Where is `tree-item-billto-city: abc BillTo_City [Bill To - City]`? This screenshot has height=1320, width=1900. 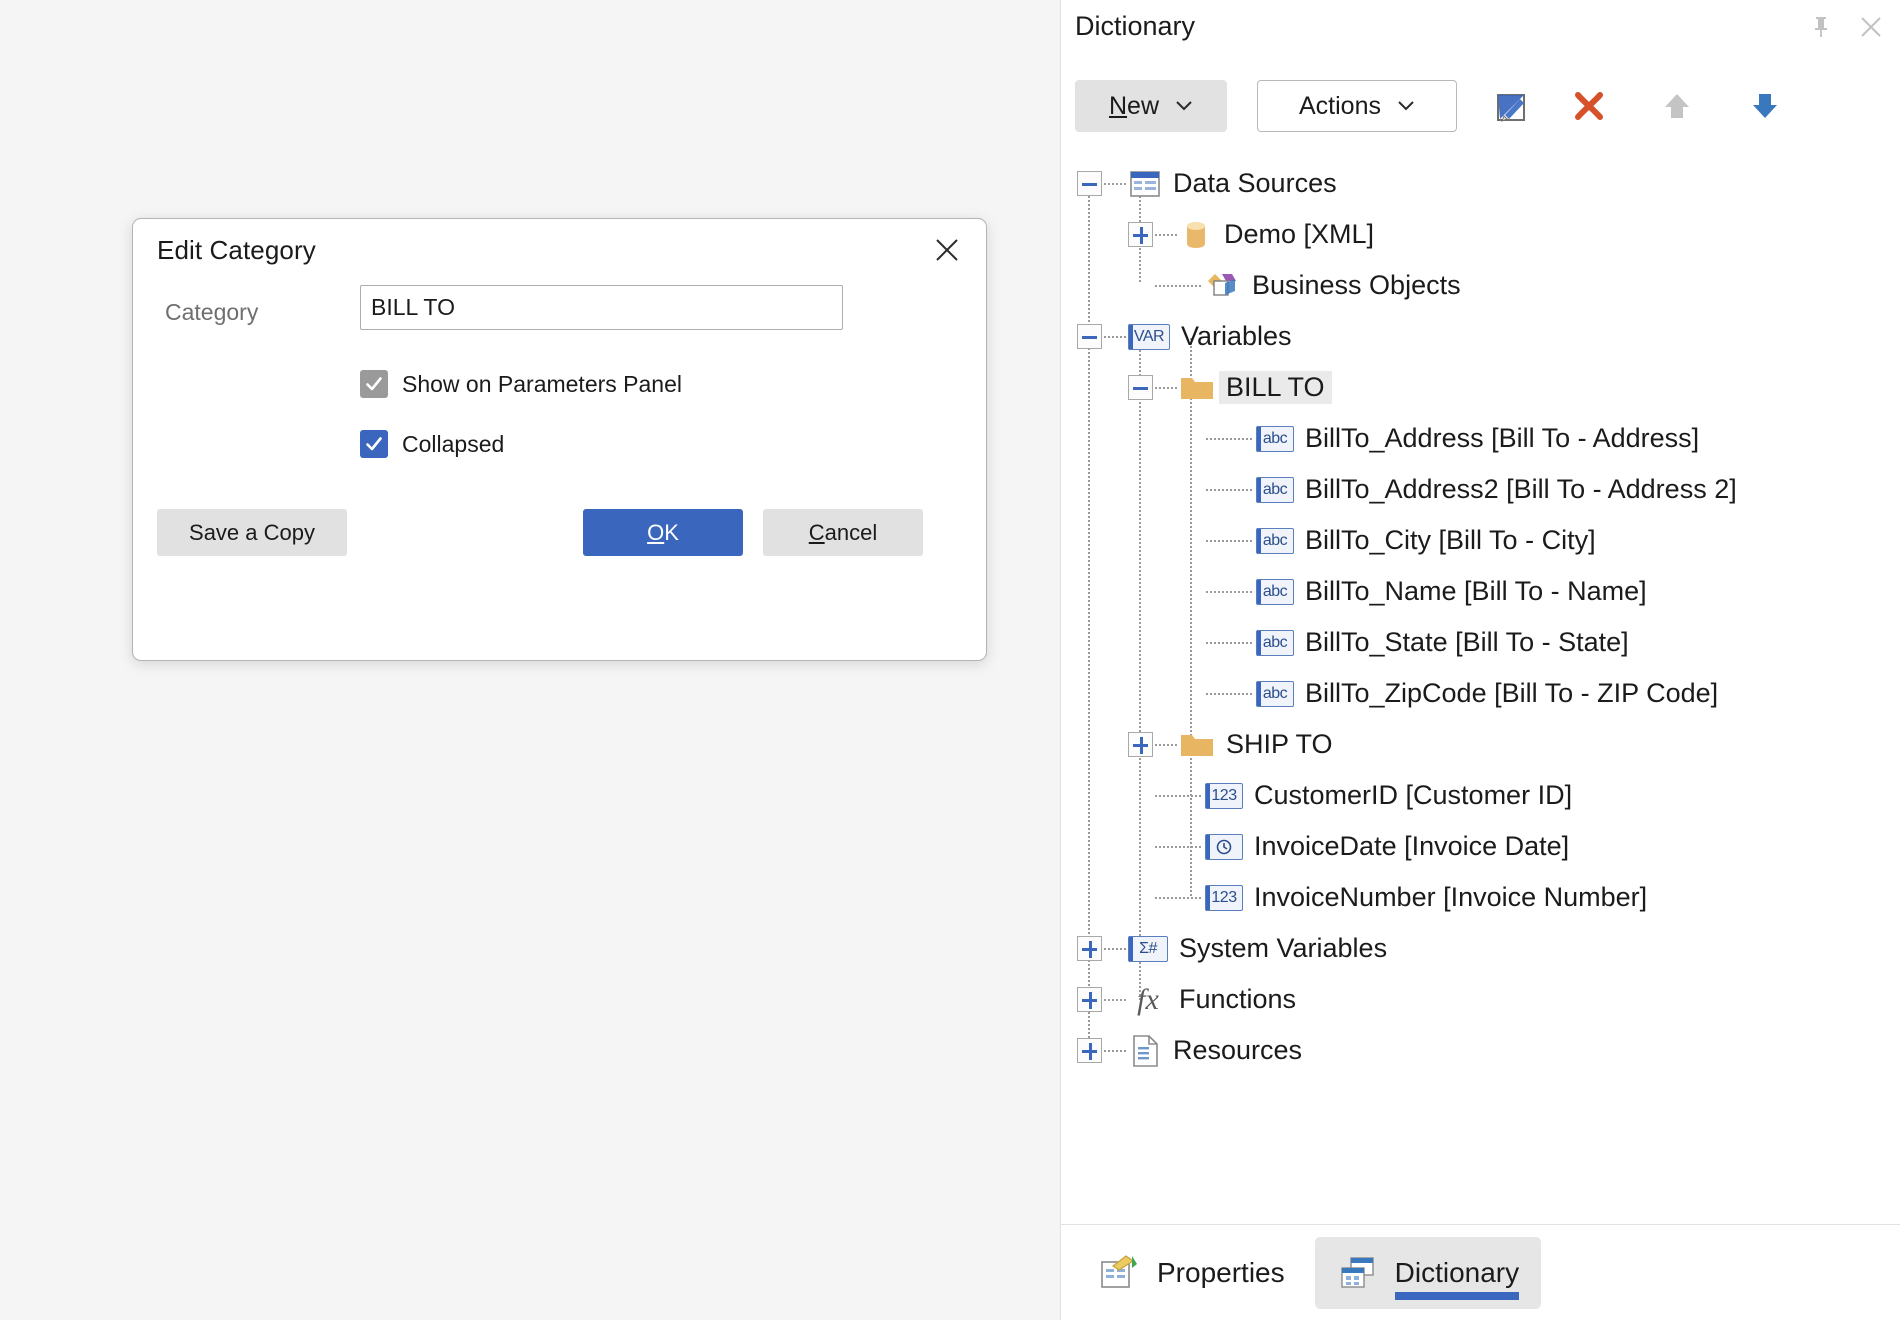
tree-item-billto-city: abc BillTo_City [Bill To - City] is located at coordinates (1480, 540).